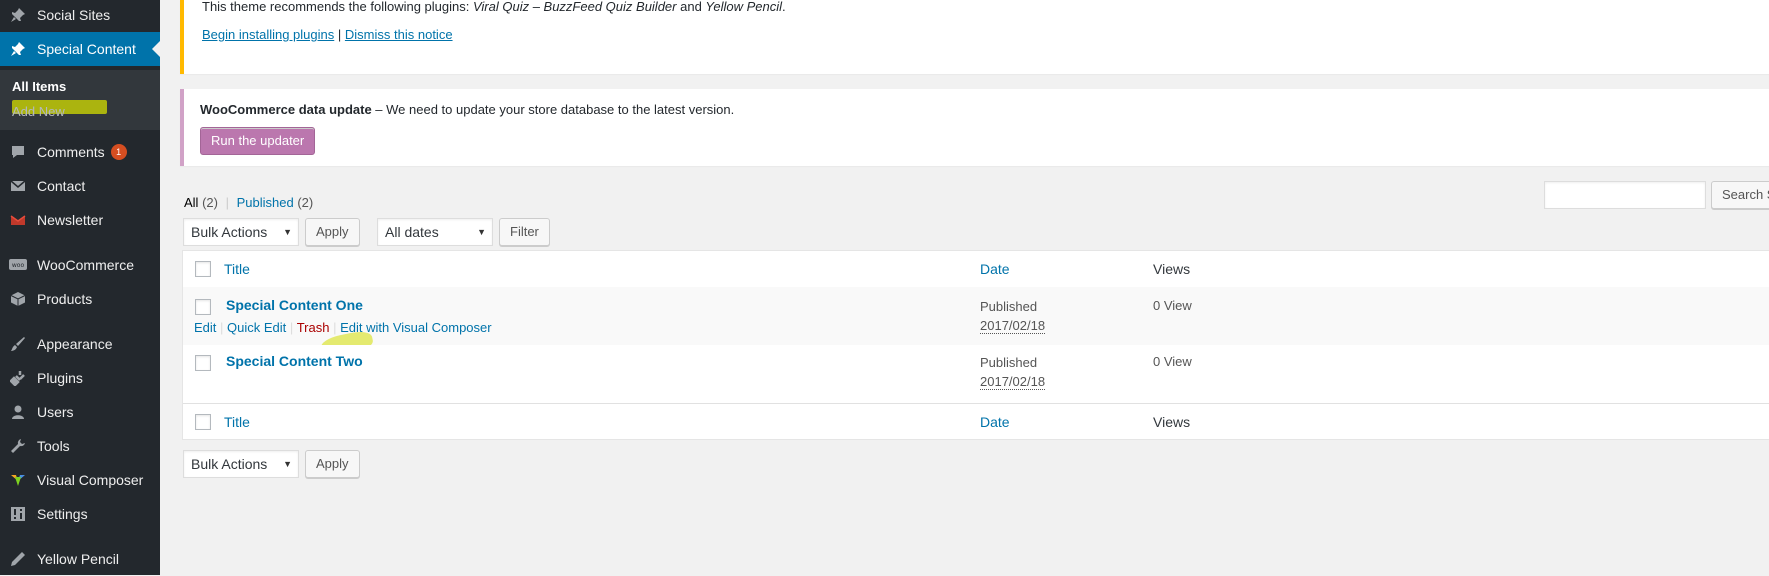  I want to click on visual-composer-icon, so click(18, 480).